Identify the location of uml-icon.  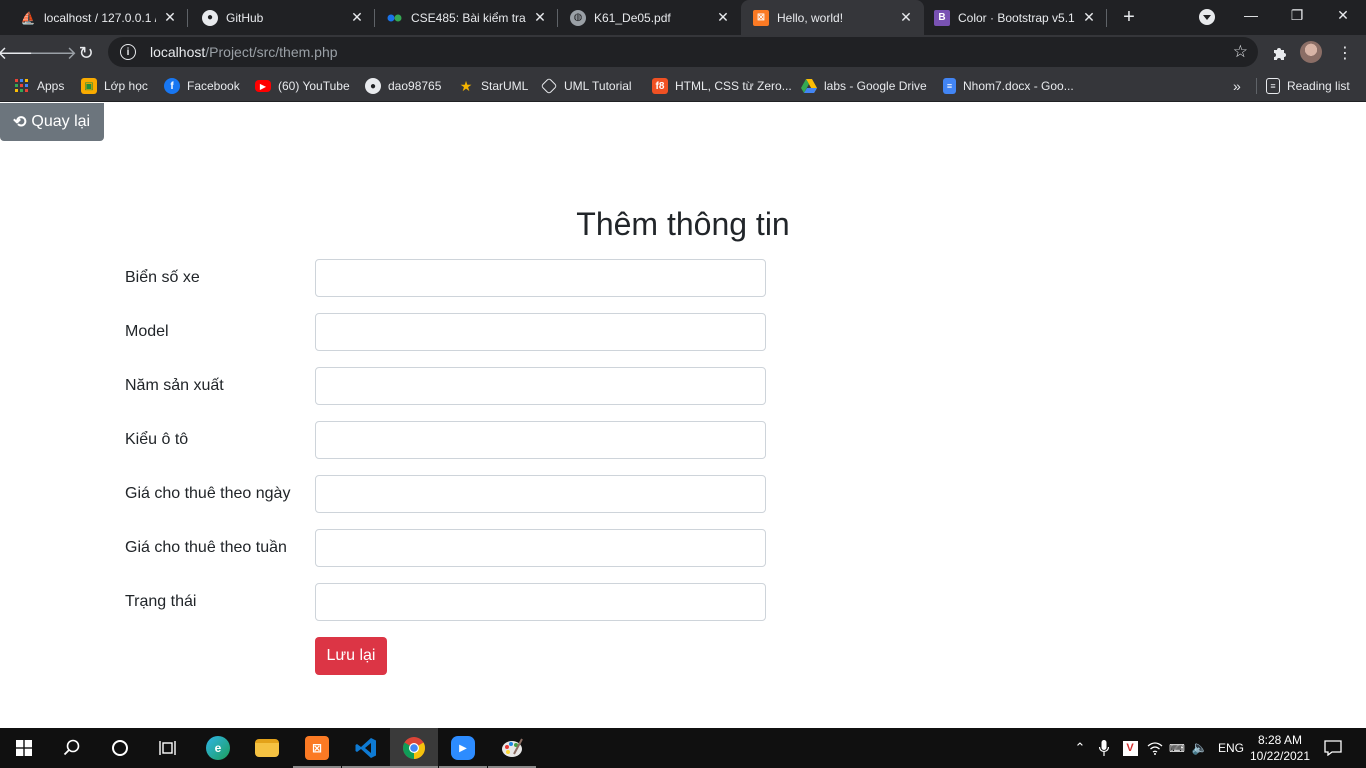
(549, 86).